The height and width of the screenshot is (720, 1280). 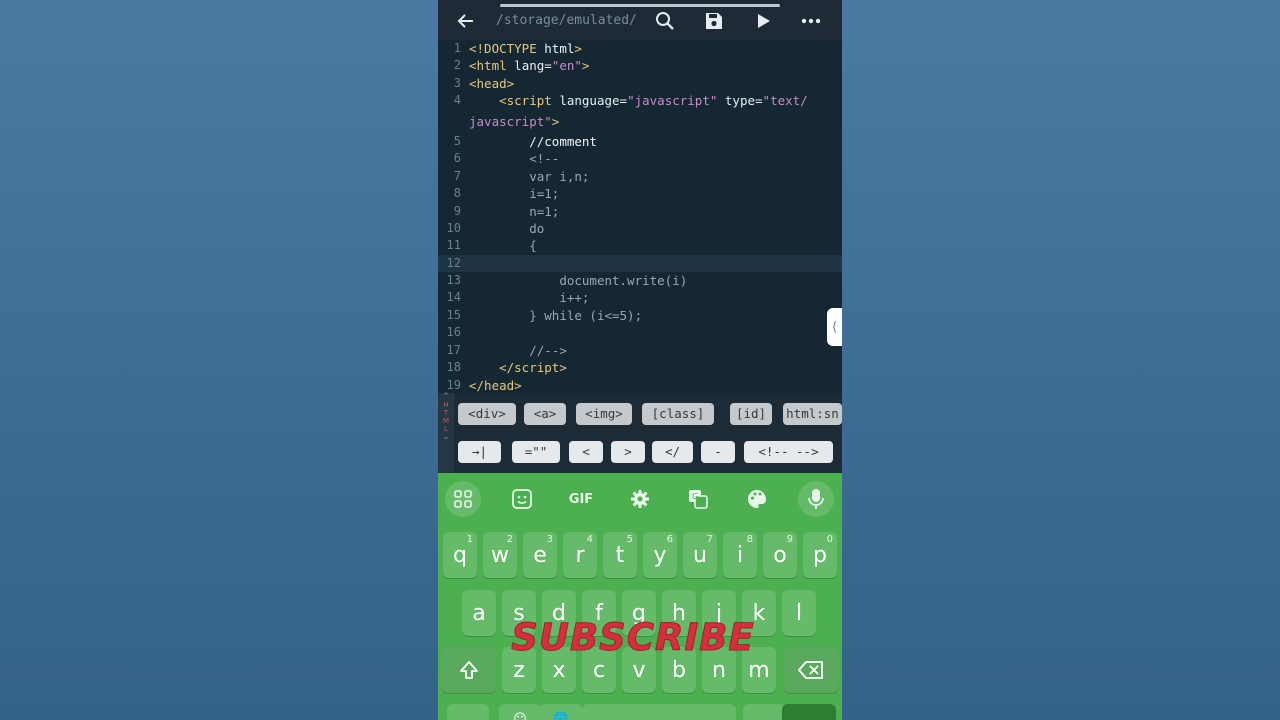 I want to click on code-text: } while (i<=5);, so click(x=555, y=315).